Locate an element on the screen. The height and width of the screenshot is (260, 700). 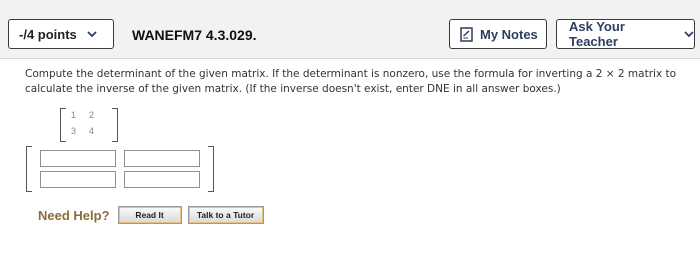
matrix-cell: 3 is located at coordinates (74, 131).